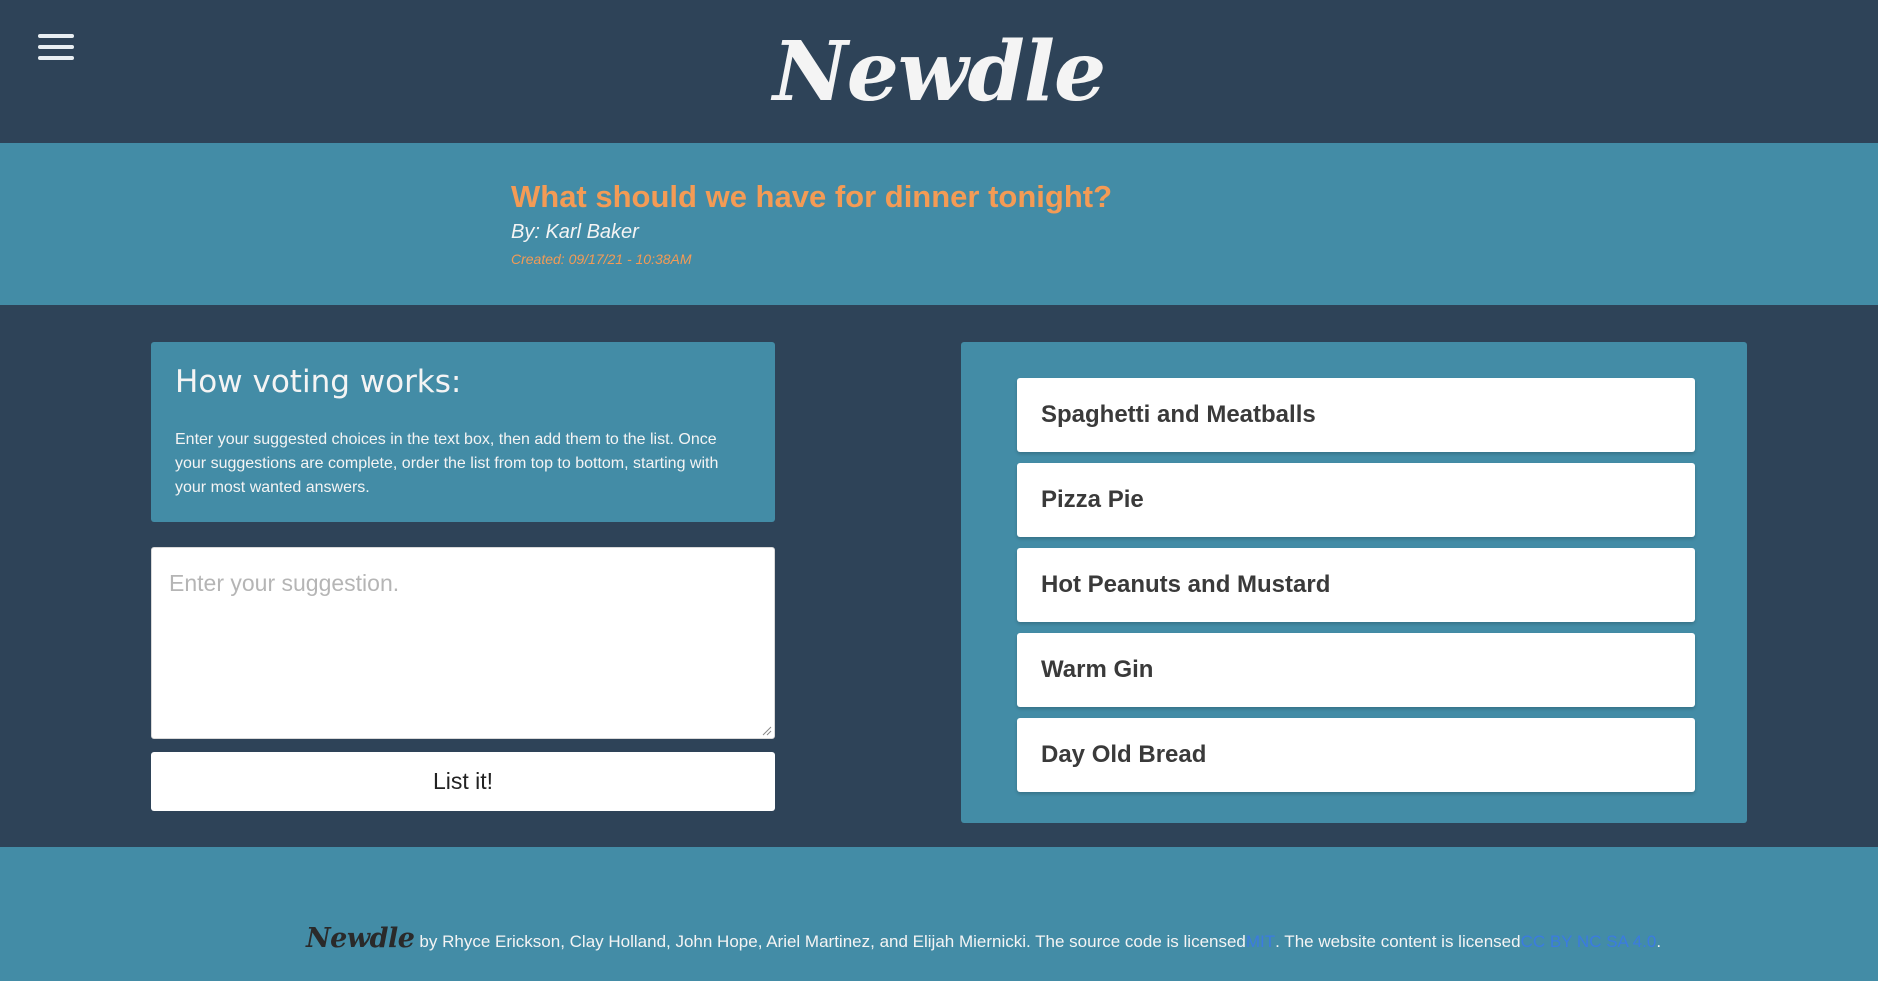 The width and height of the screenshot is (1878, 981). What do you see at coordinates (318, 382) in the screenshot?
I see `voting-info-title: How voting works:` at bounding box center [318, 382].